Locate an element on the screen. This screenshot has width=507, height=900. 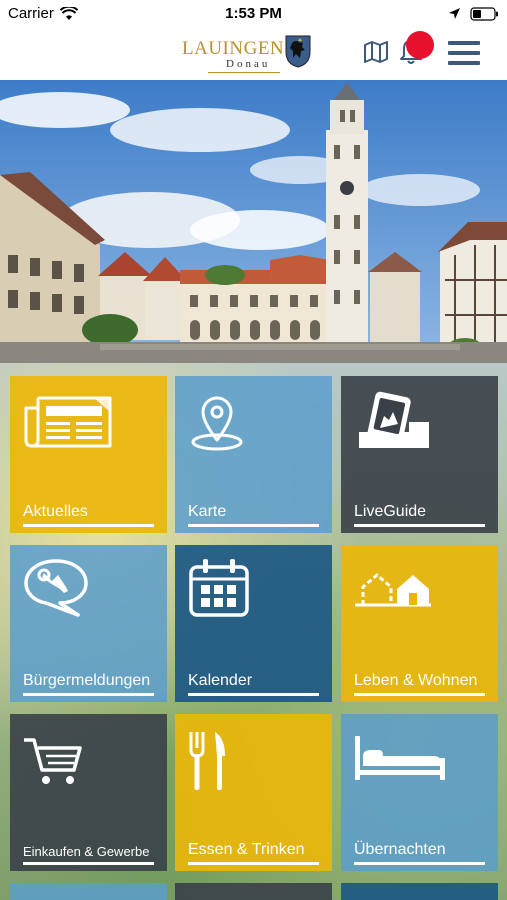
wrench-bubble-icon is located at coordinates (56, 588).